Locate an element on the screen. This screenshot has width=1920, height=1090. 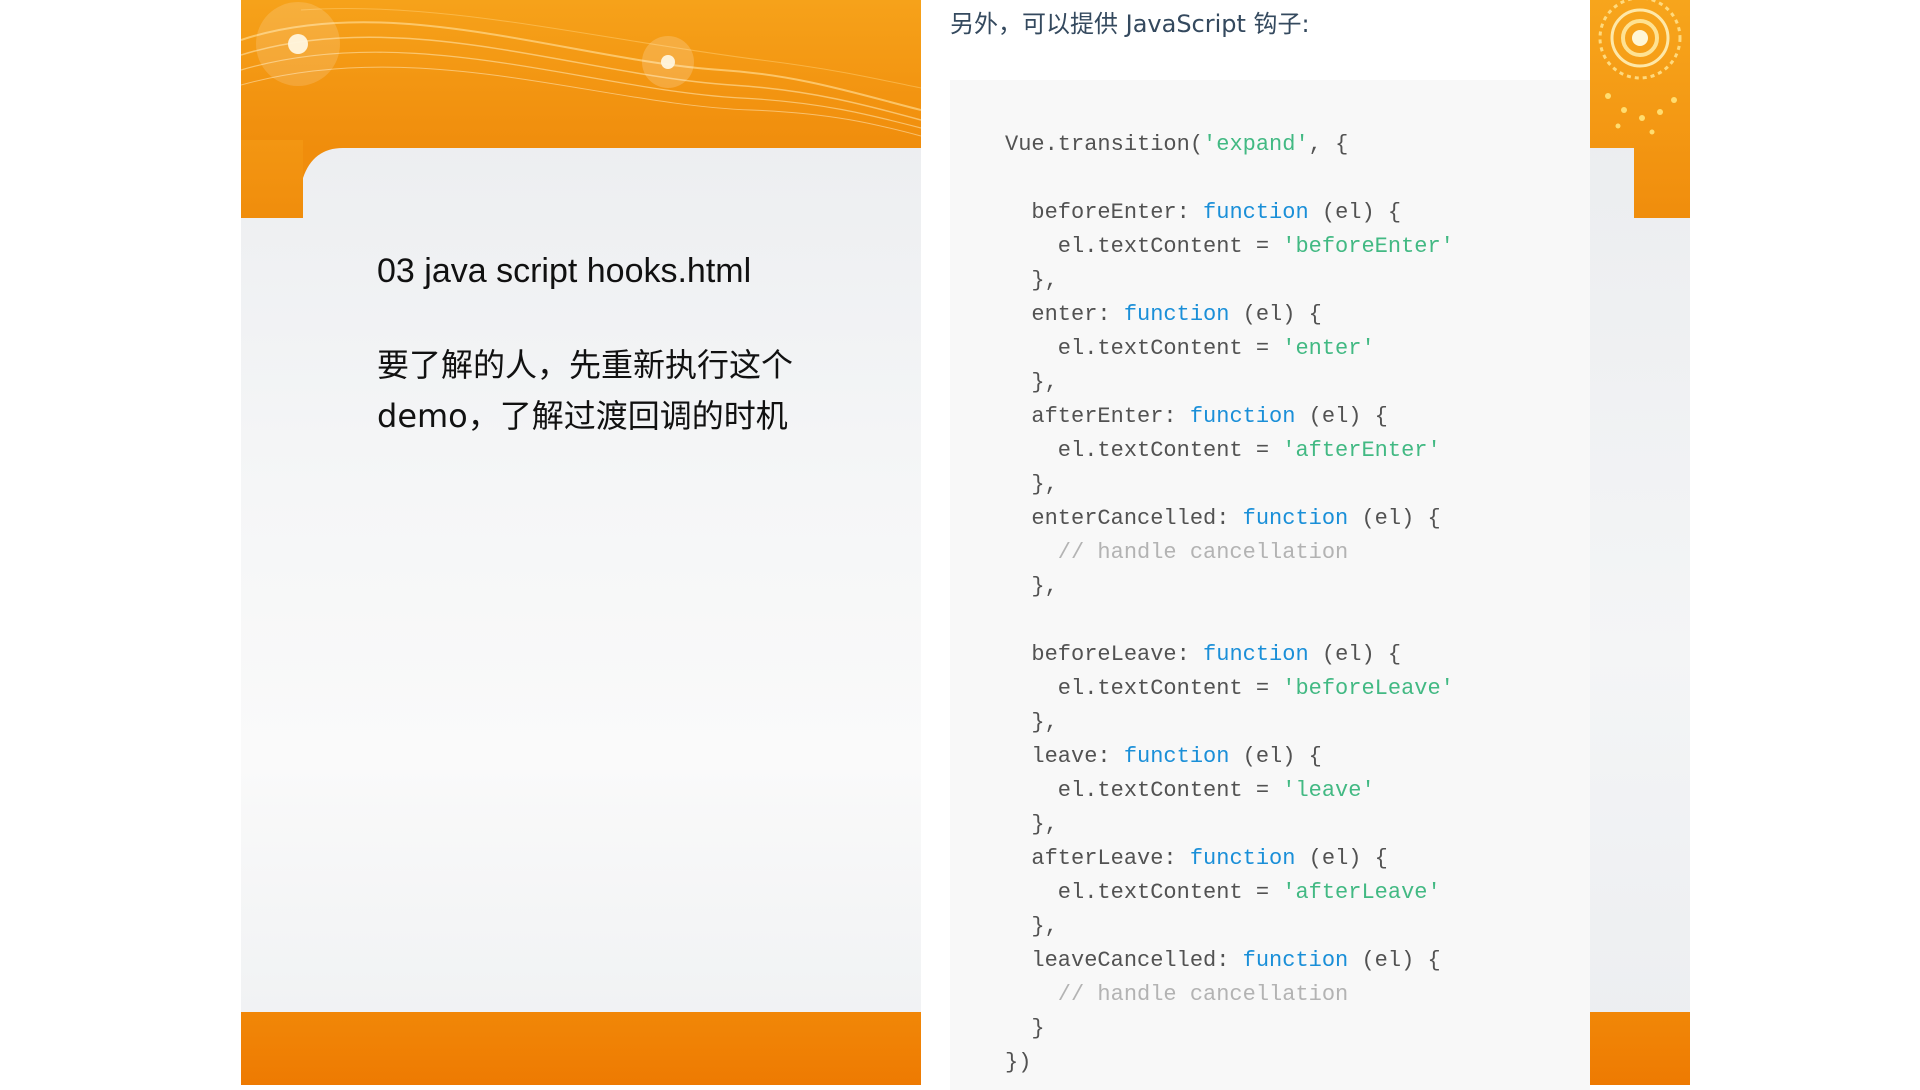
code-line: beforeEnter: function (el) { is located at coordinates (1229, 213).